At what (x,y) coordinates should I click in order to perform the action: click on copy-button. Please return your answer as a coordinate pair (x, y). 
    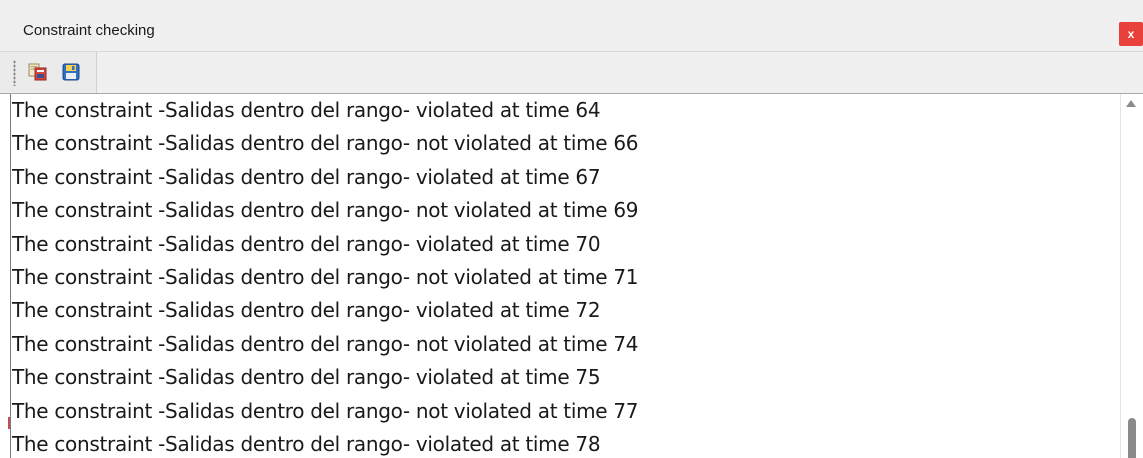
    Looking at the image, I should click on (38, 72).